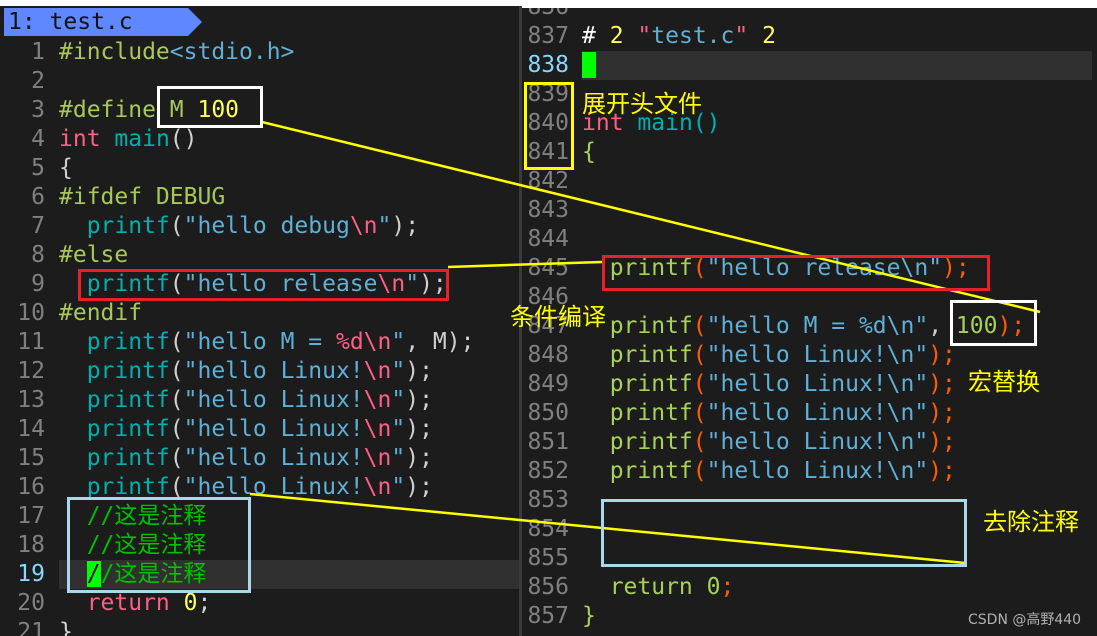  I want to click on code-line: 11 printf("hello M = %d\n", M);, so click(260, 342).